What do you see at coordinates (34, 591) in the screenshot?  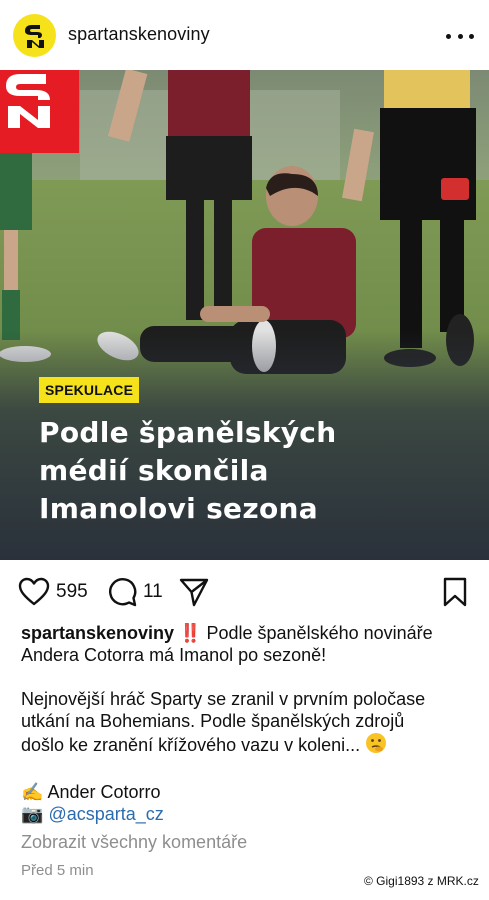 I see `heart-icon` at bounding box center [34, 591].